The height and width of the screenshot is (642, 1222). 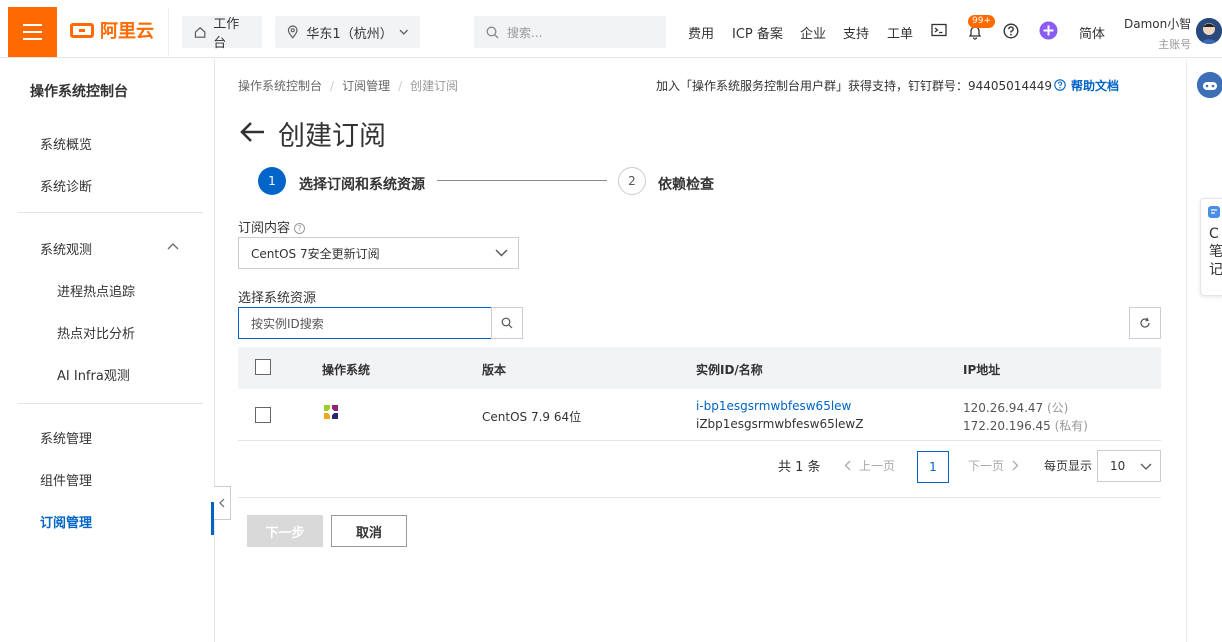 What do you see at coordinates (96, 290) in the screenshot?
I see `sidebar-item-hotspot: 进程热点追踪` at bounding box center [96, 290].